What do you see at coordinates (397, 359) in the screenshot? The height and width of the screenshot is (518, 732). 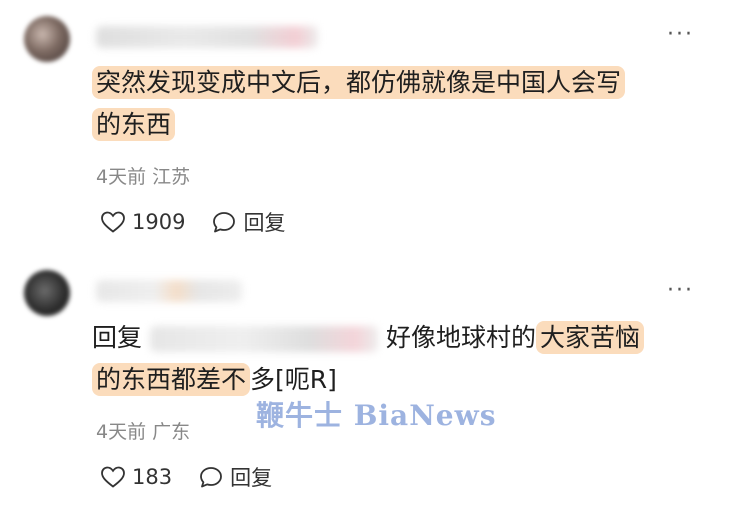 I see `comment-text: 回复 好像地球村的 大家苦恼 的东西都差不 多[呃R]` at bounding box center [397, 359].